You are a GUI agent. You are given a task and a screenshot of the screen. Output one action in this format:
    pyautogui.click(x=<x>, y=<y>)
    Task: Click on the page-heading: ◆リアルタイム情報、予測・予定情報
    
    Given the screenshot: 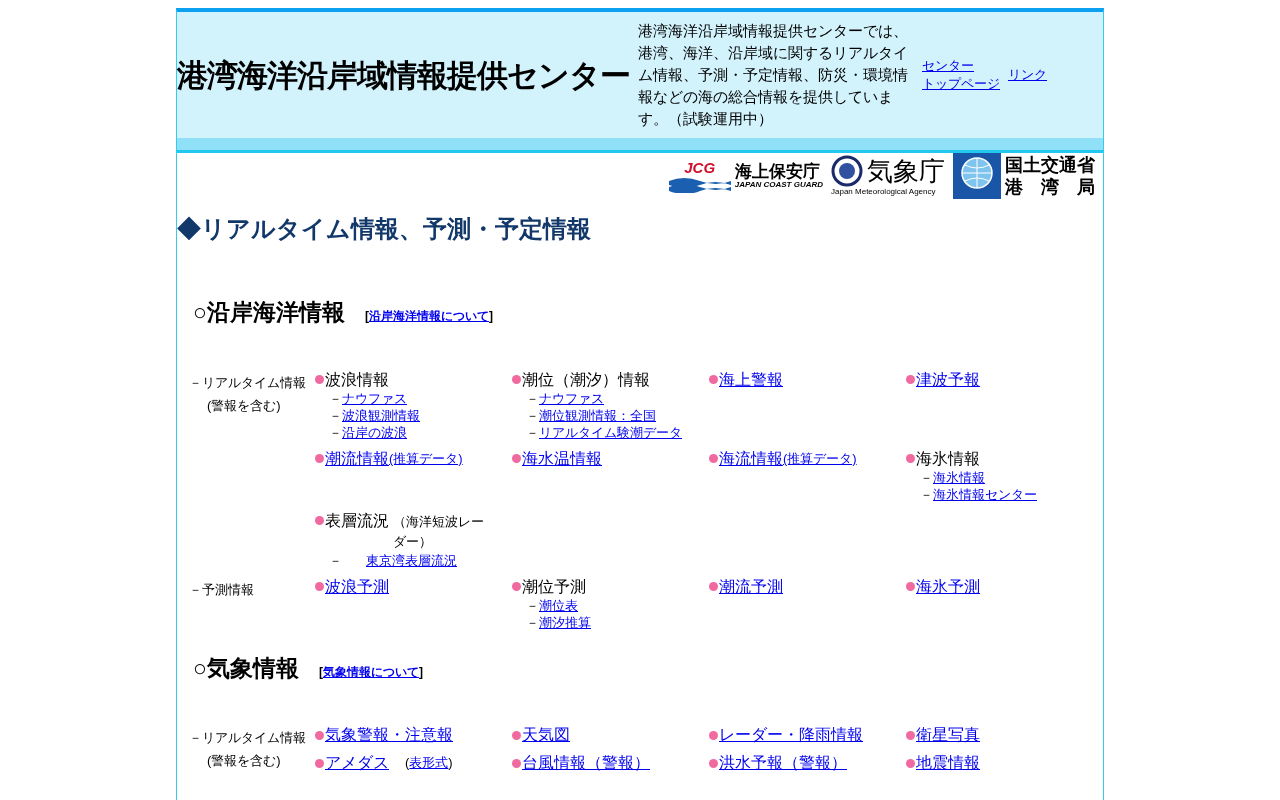 What is the action you would take?
    pyautogui.click(x=384, y=229)
    